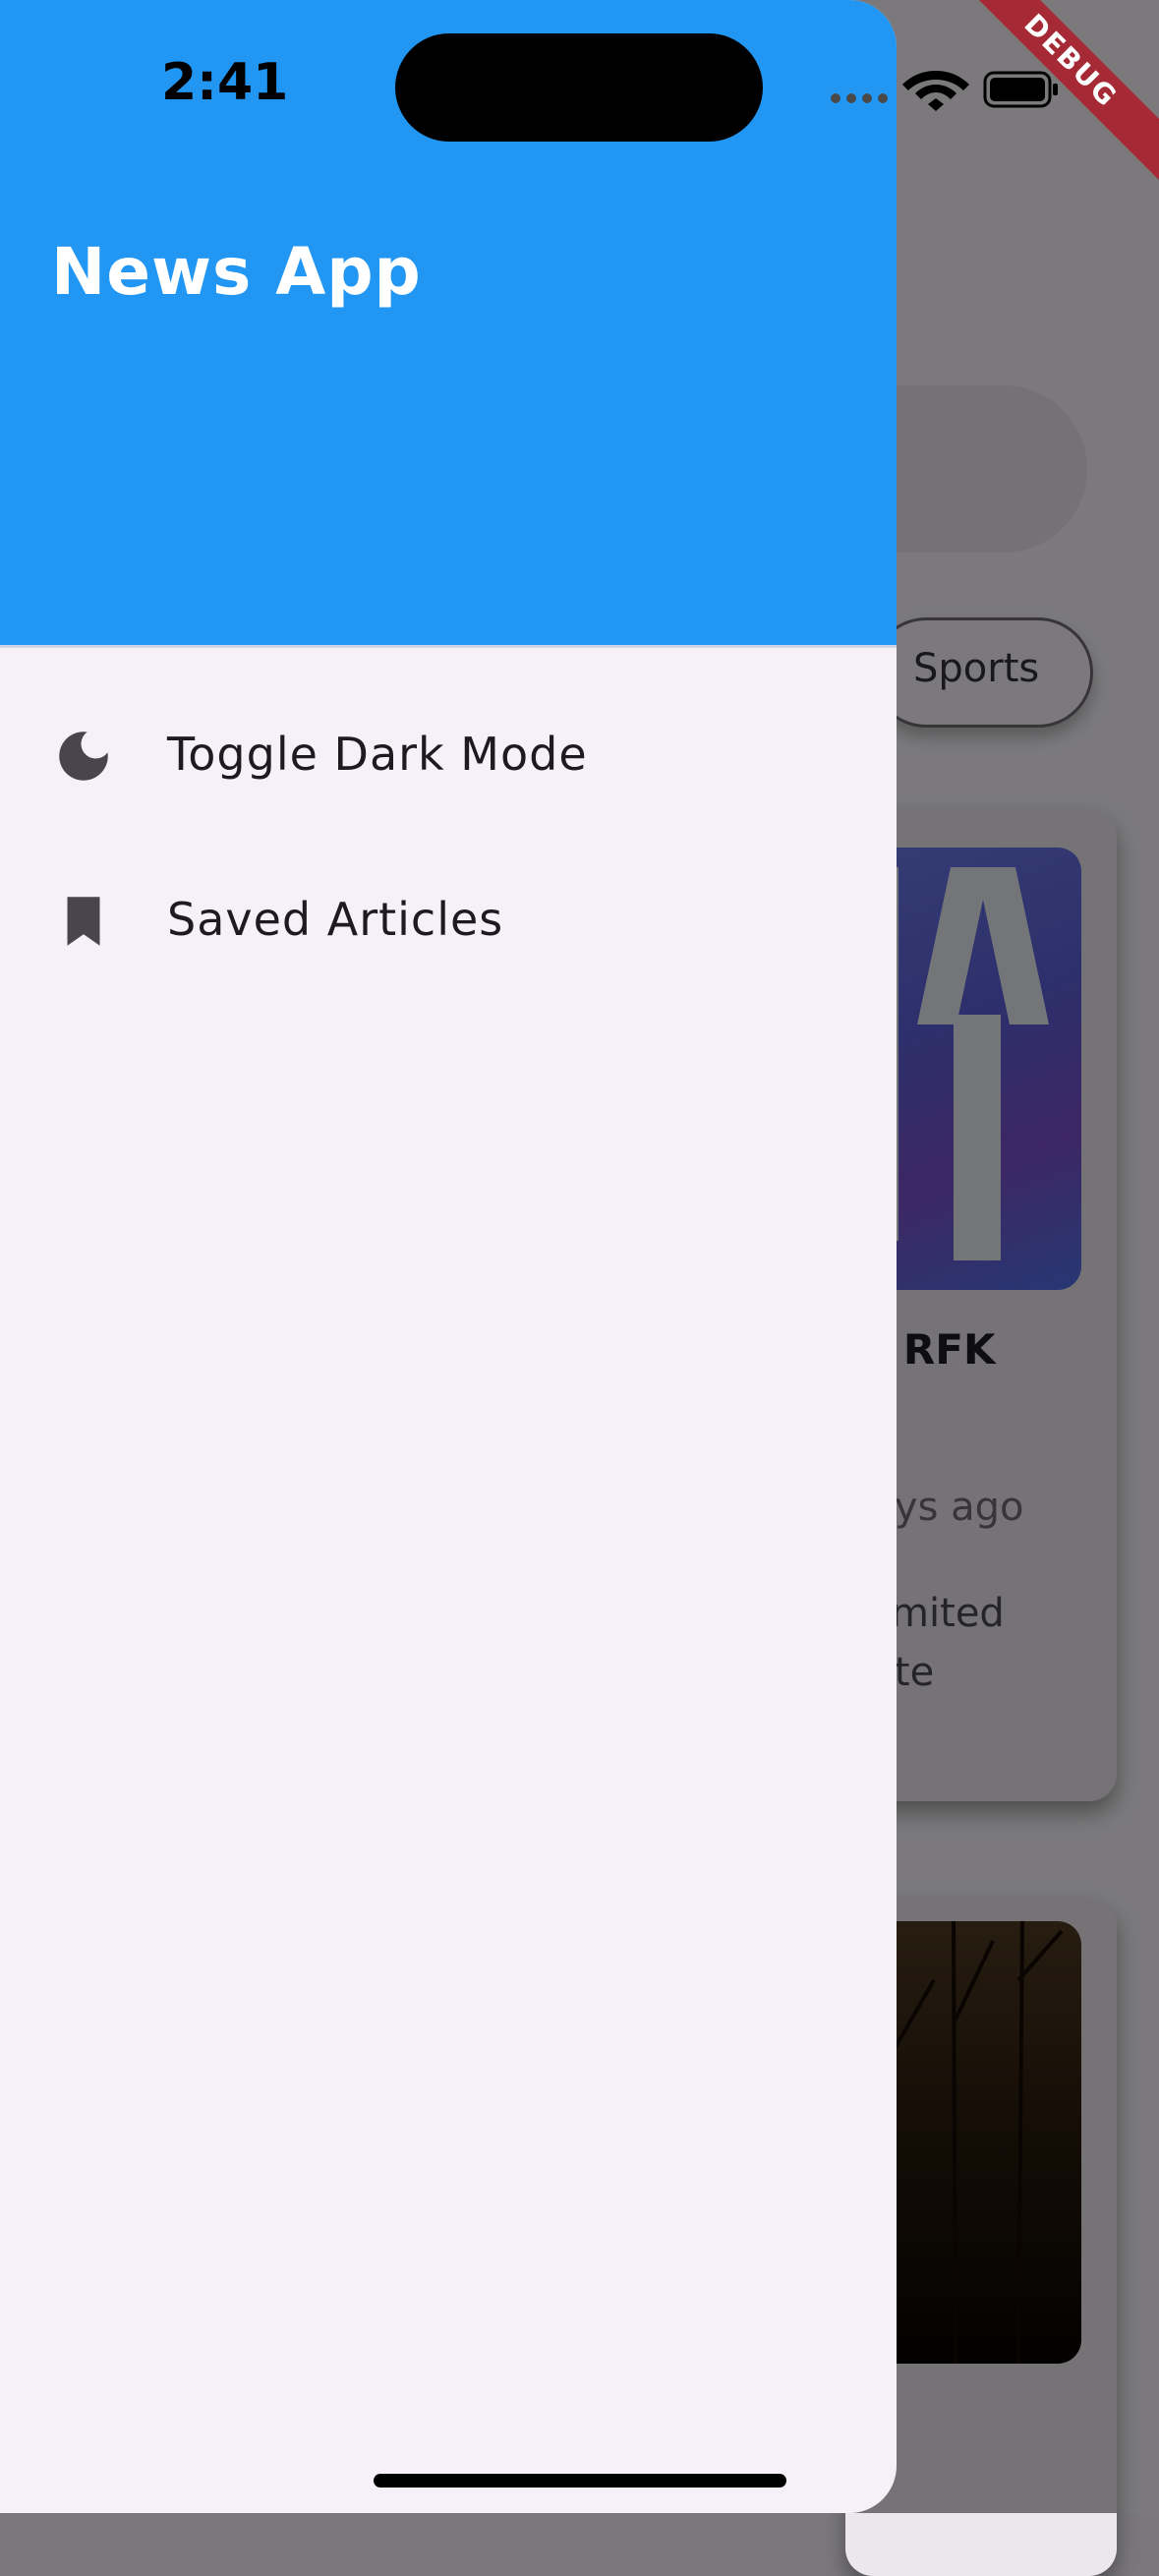  I want to click on moon-icon, so click(83, 756).